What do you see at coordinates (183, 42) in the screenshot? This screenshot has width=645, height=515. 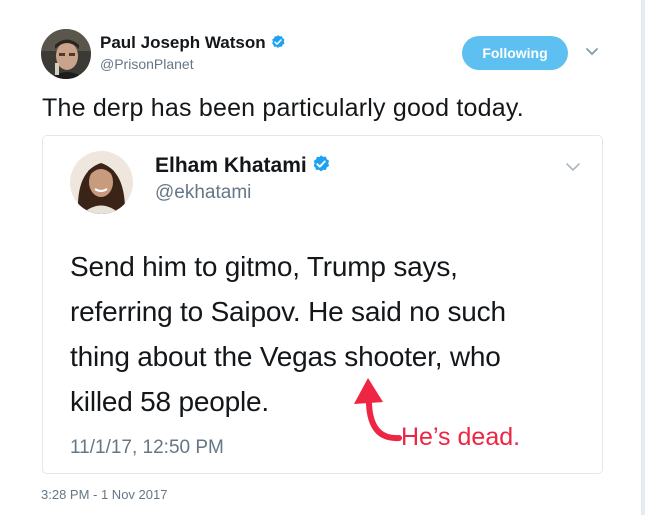 I see `author-name-text: Paul Joseph Watson` at bounding box center [183, 42].